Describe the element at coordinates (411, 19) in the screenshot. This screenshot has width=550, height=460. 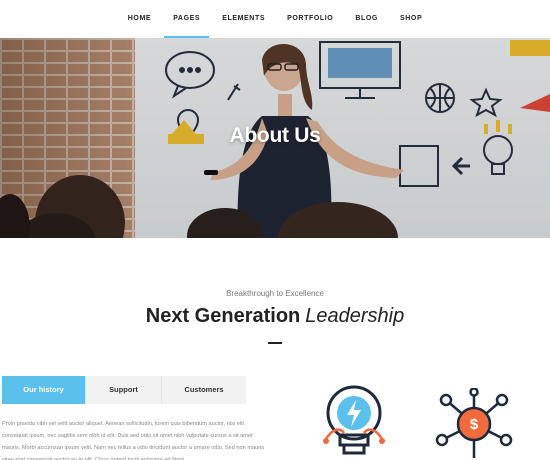
I see `nav-item-shop: SHOP` at that location.